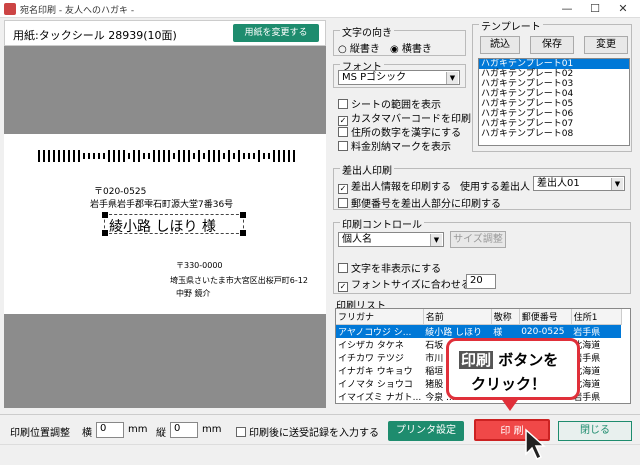  I want to click on column-header: 郵便番号, so click(545, 317).